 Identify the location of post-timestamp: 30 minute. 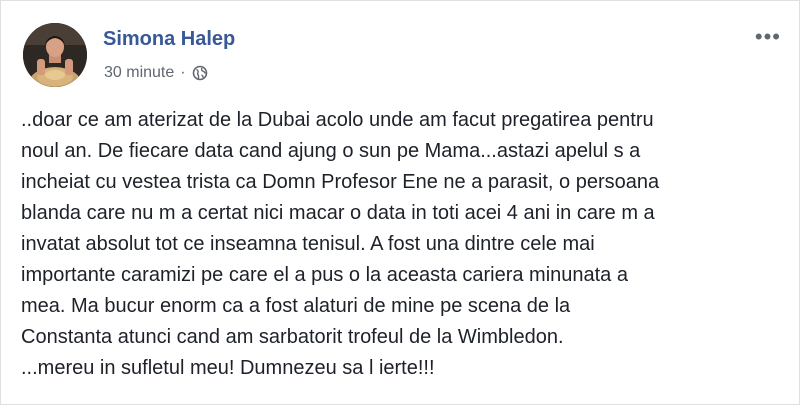
(139, 73).